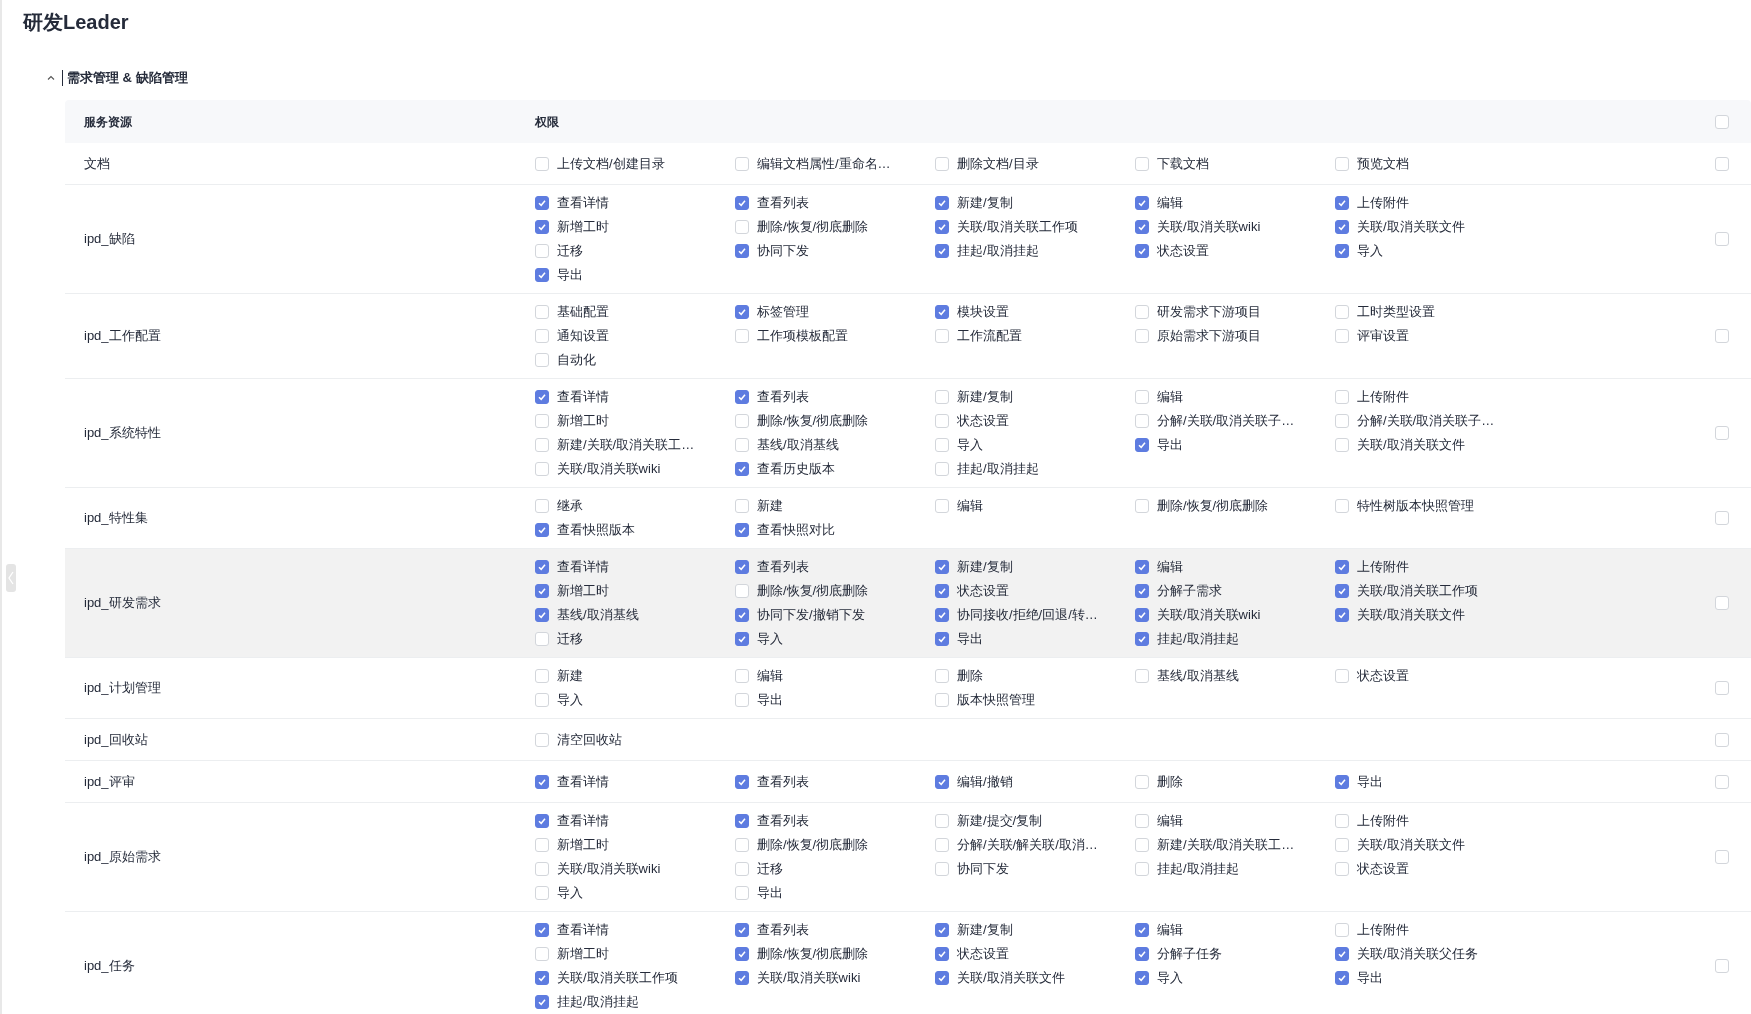  What do you see at coordinates (76, 22) in the screenshot?
I see `page-title: 研发Leader` at bounding box center [76, 22].